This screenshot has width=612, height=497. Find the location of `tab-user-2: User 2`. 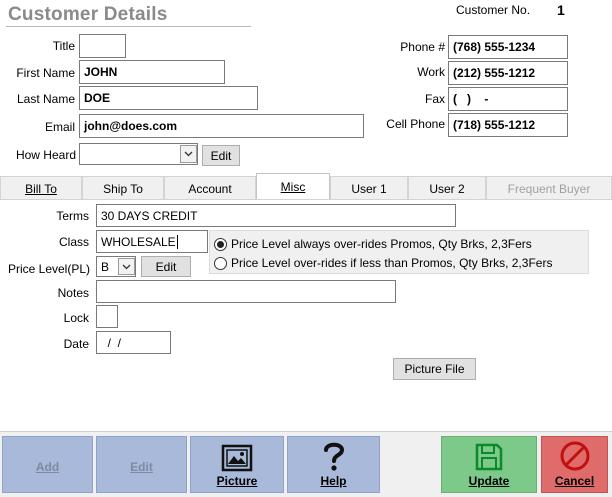

tab-user-2: User 2 is located at coordinates (447, 188).